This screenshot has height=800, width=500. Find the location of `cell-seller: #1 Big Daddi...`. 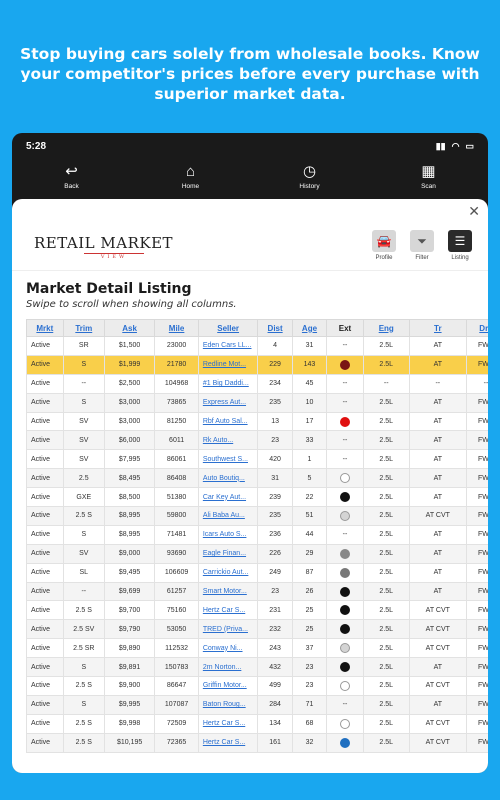

cell-seller: #1 Big Daddi... is located at coordinates (228, 383).